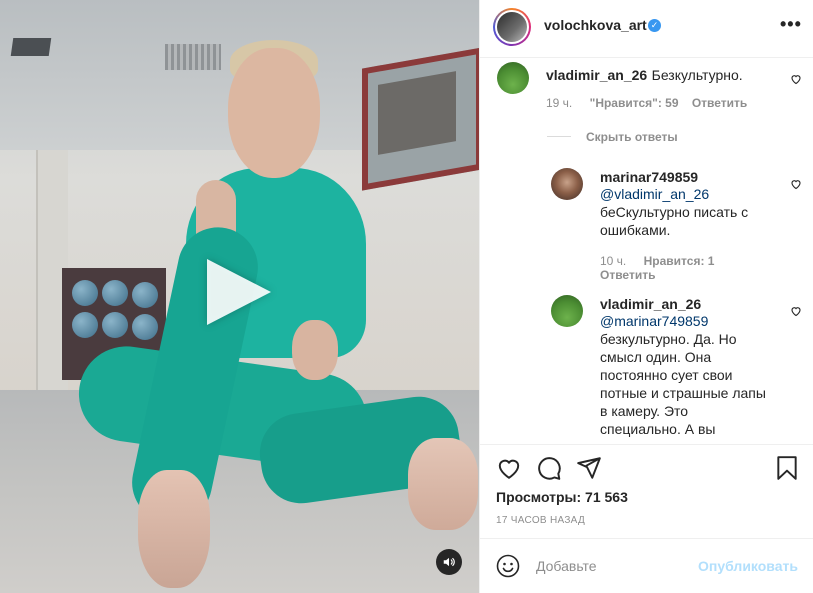  What do you see at coordinates (787, 468) in the screenshot?
I see `bookmark-icon` at bounding box center [787, 468].